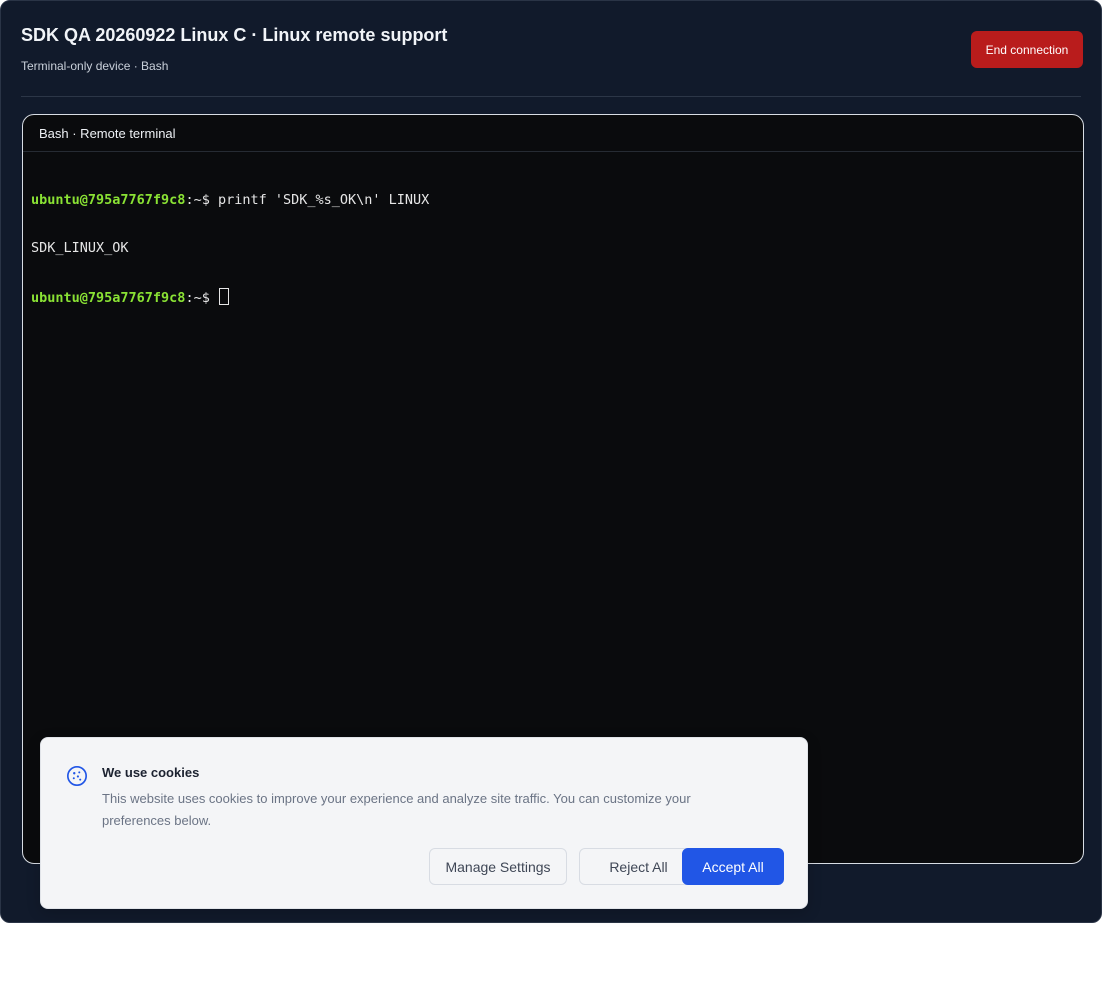 The height and width of the screenshot is (1000, 1104). I want to click on reject-all-button: Reject All, so click(638, 866).